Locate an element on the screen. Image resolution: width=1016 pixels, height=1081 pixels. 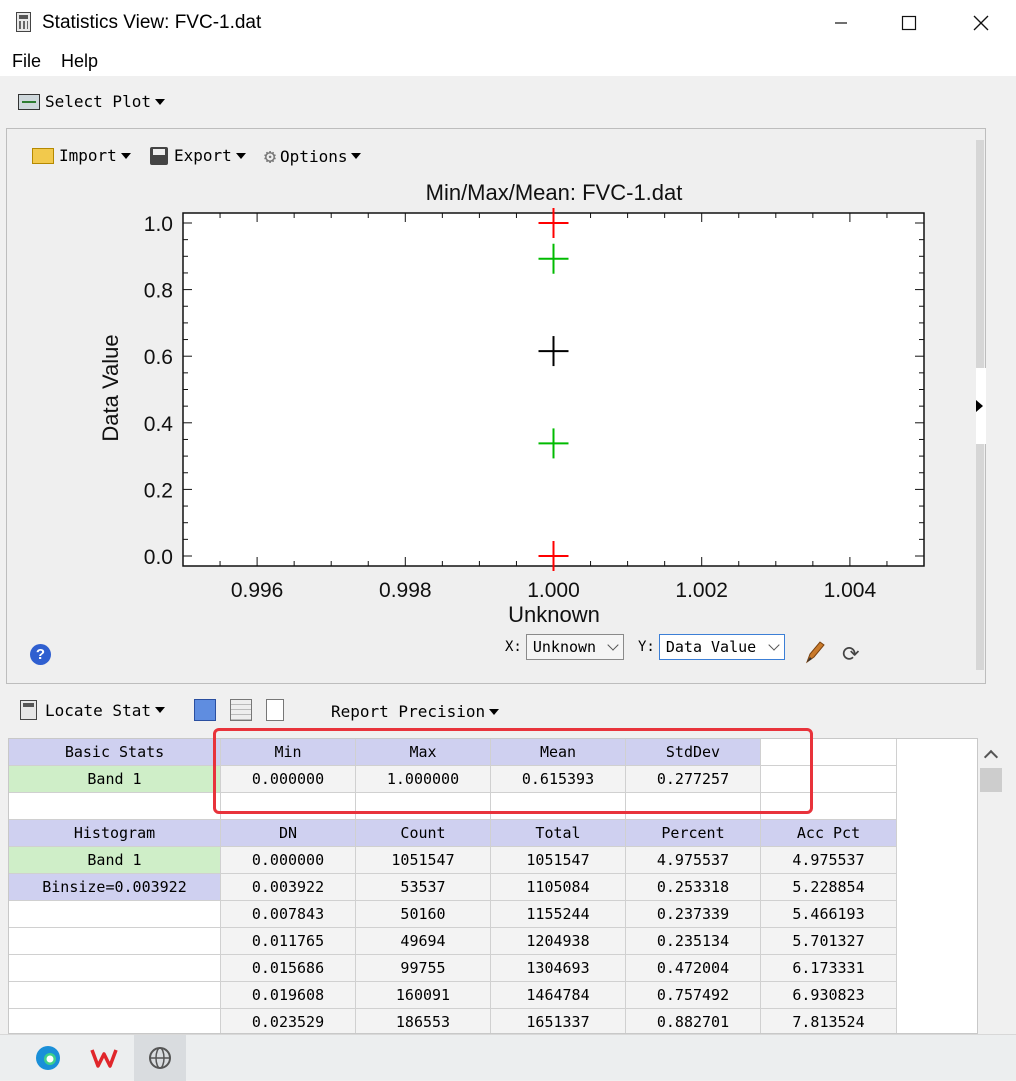
basic-stats-header: Basic Stats is located at coordinates (115, 752).